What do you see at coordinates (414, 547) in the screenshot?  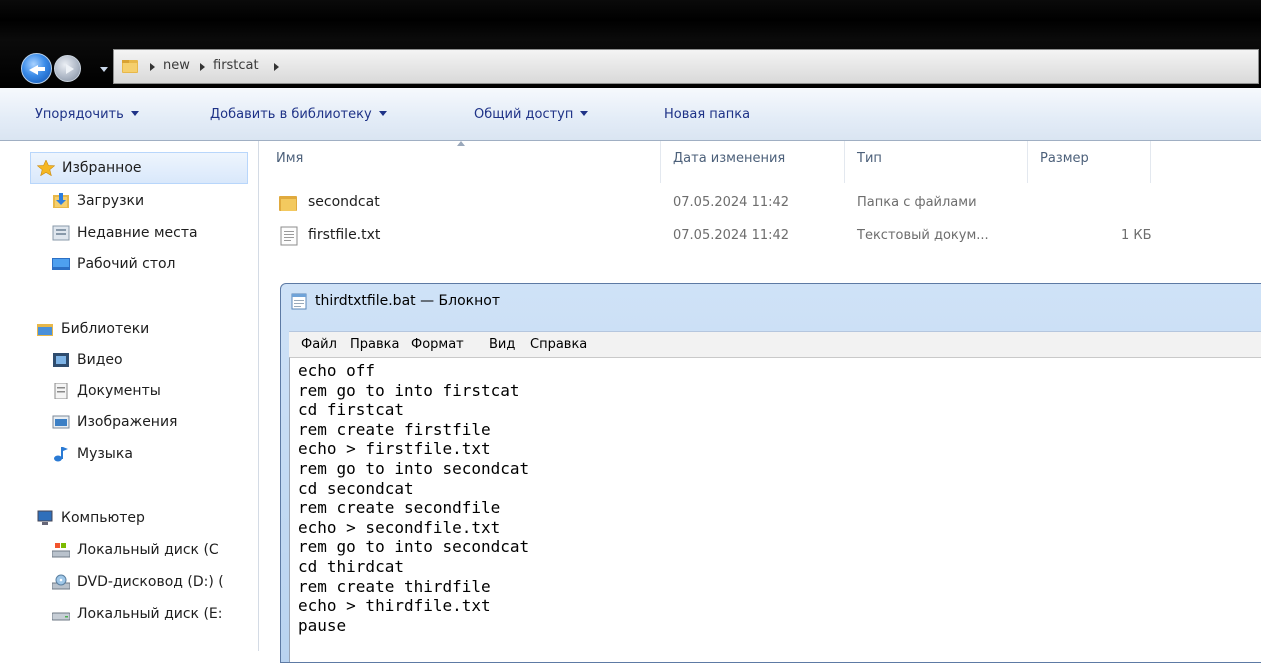 I see `code-line: rem go to into secondcat` at bounding box center [414, 547].